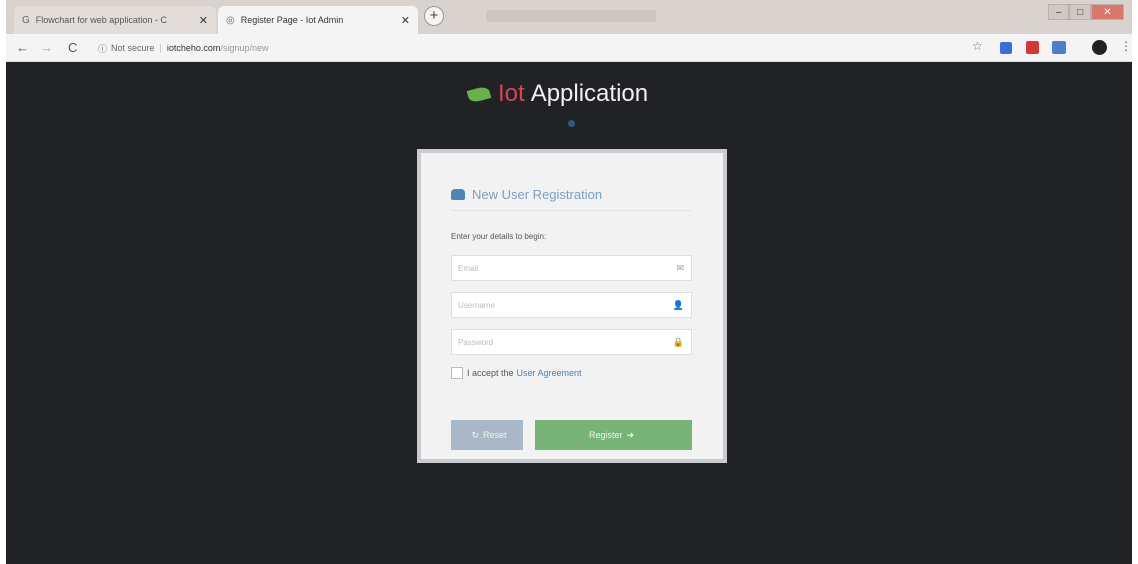 This screenshot has width=1138, height=564. Describe the element at coordinates (557, 305) in the screenshot. I see `username-input` at that location.